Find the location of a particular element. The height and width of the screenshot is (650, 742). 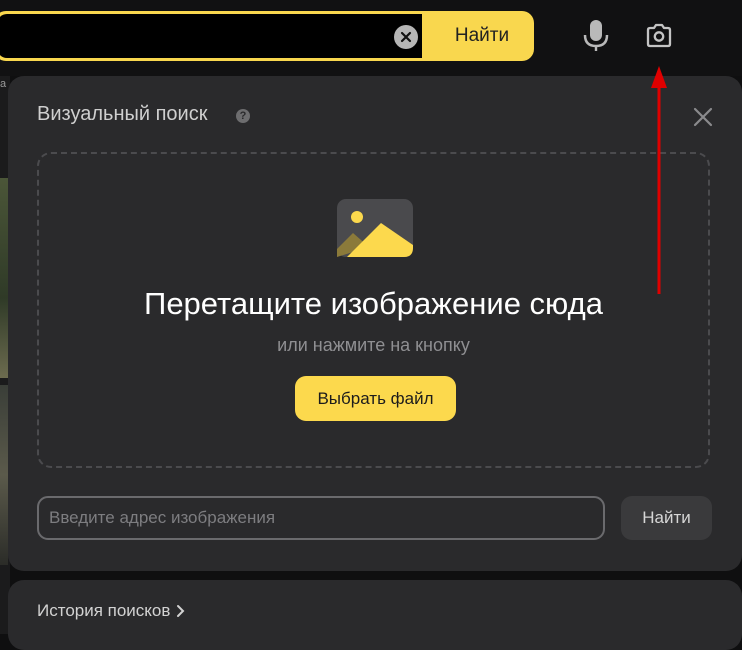

search-history-label: История поисков is located at coordinates (104, 610).